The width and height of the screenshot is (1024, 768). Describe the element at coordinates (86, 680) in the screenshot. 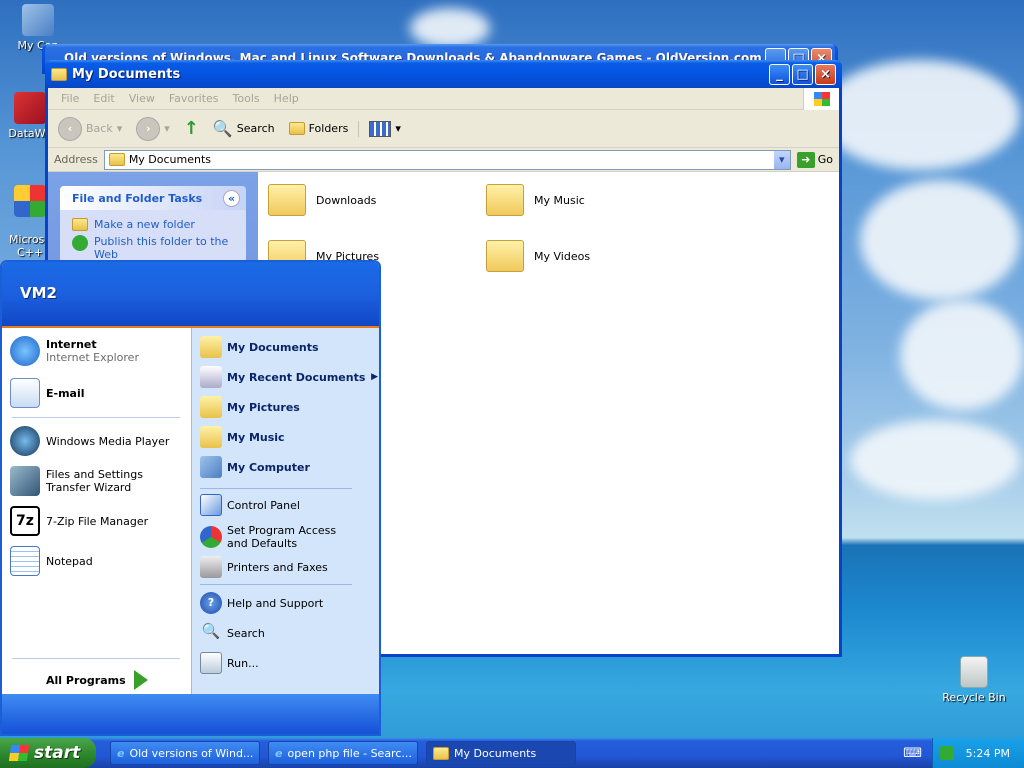

I see `all-programs-label: All Programs` at that location.